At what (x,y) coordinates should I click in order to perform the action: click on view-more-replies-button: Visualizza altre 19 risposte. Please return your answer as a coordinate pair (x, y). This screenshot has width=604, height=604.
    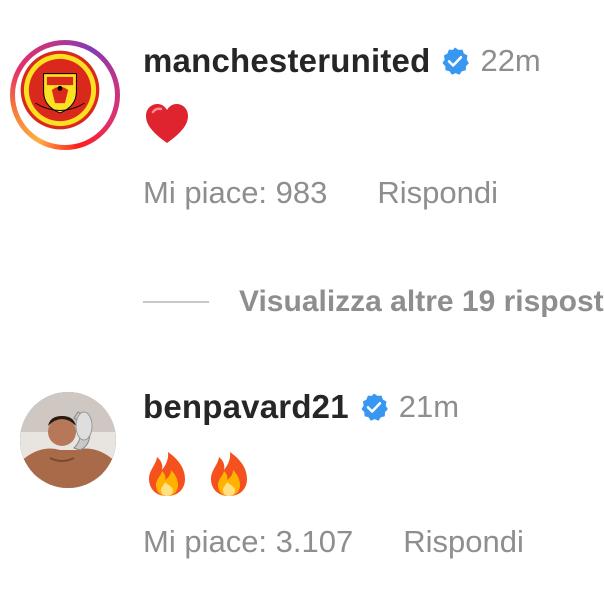
    Looking at the image, I should click on (373, 302).